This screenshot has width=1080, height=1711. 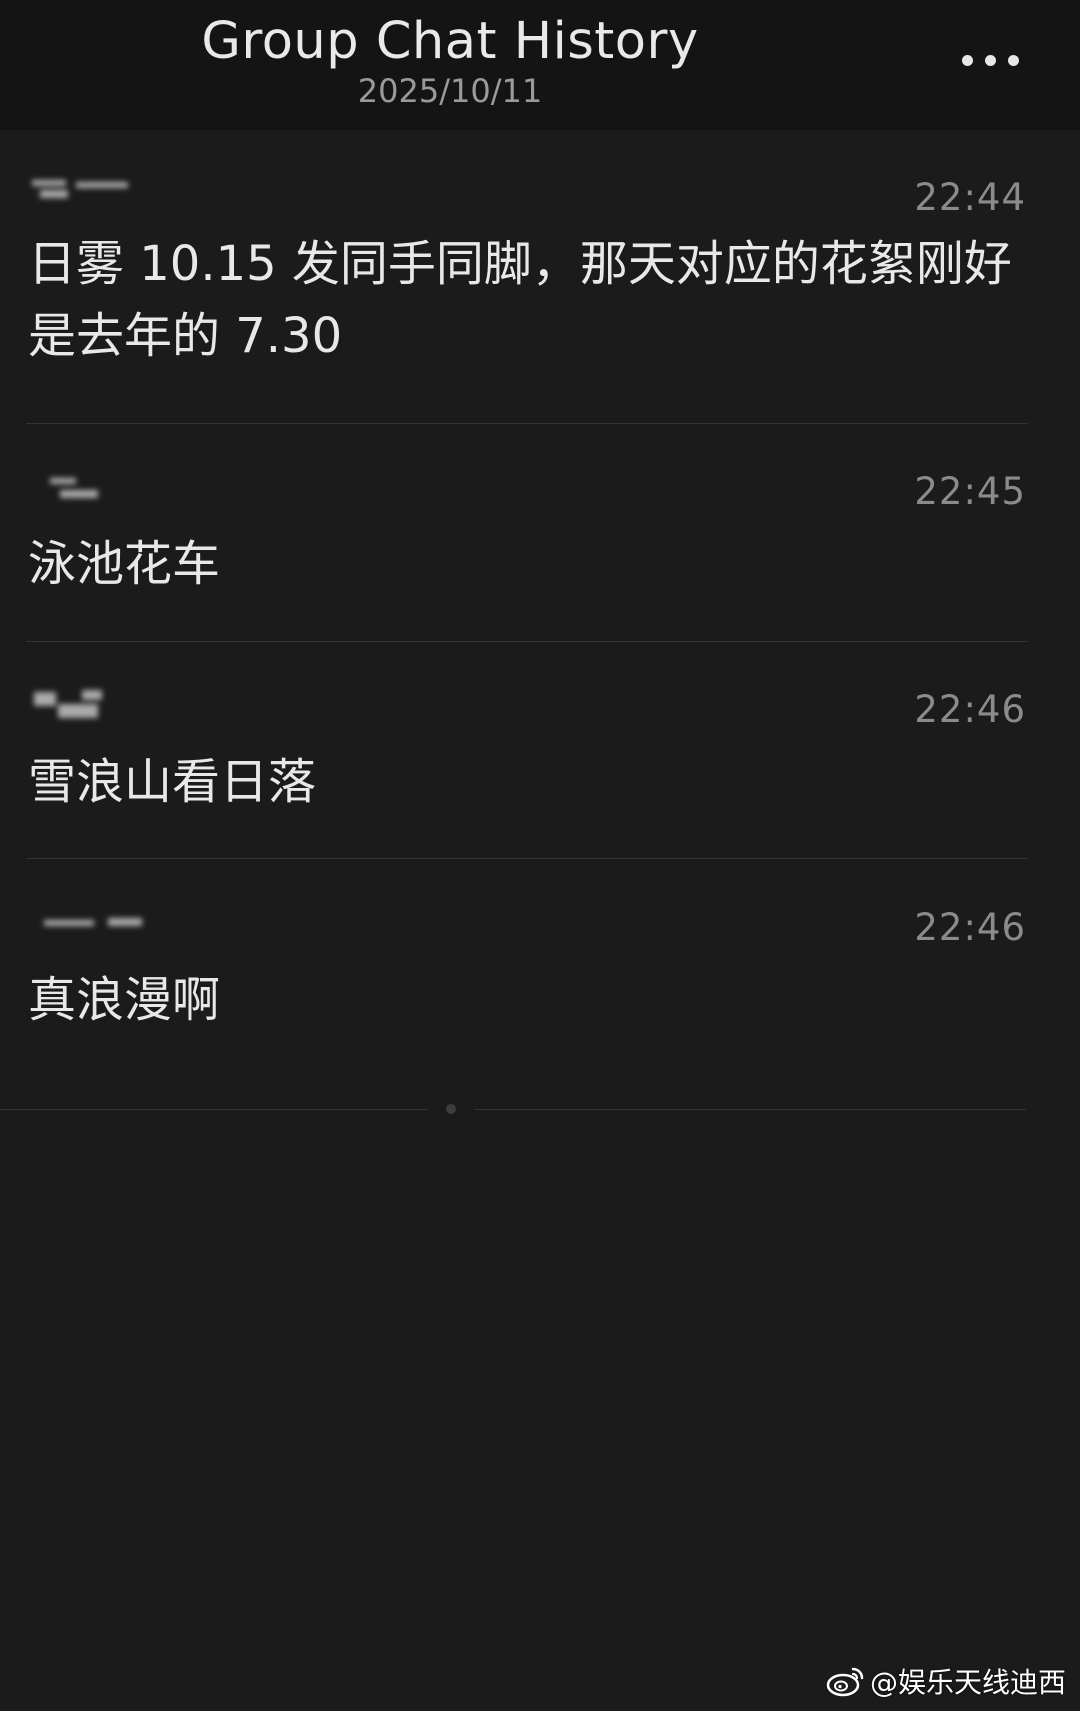 What do you see at coordinates (124, 1000) in the screenshot?
I see `message-text: 真浪漫啊` at bounding box center [124, 1000].